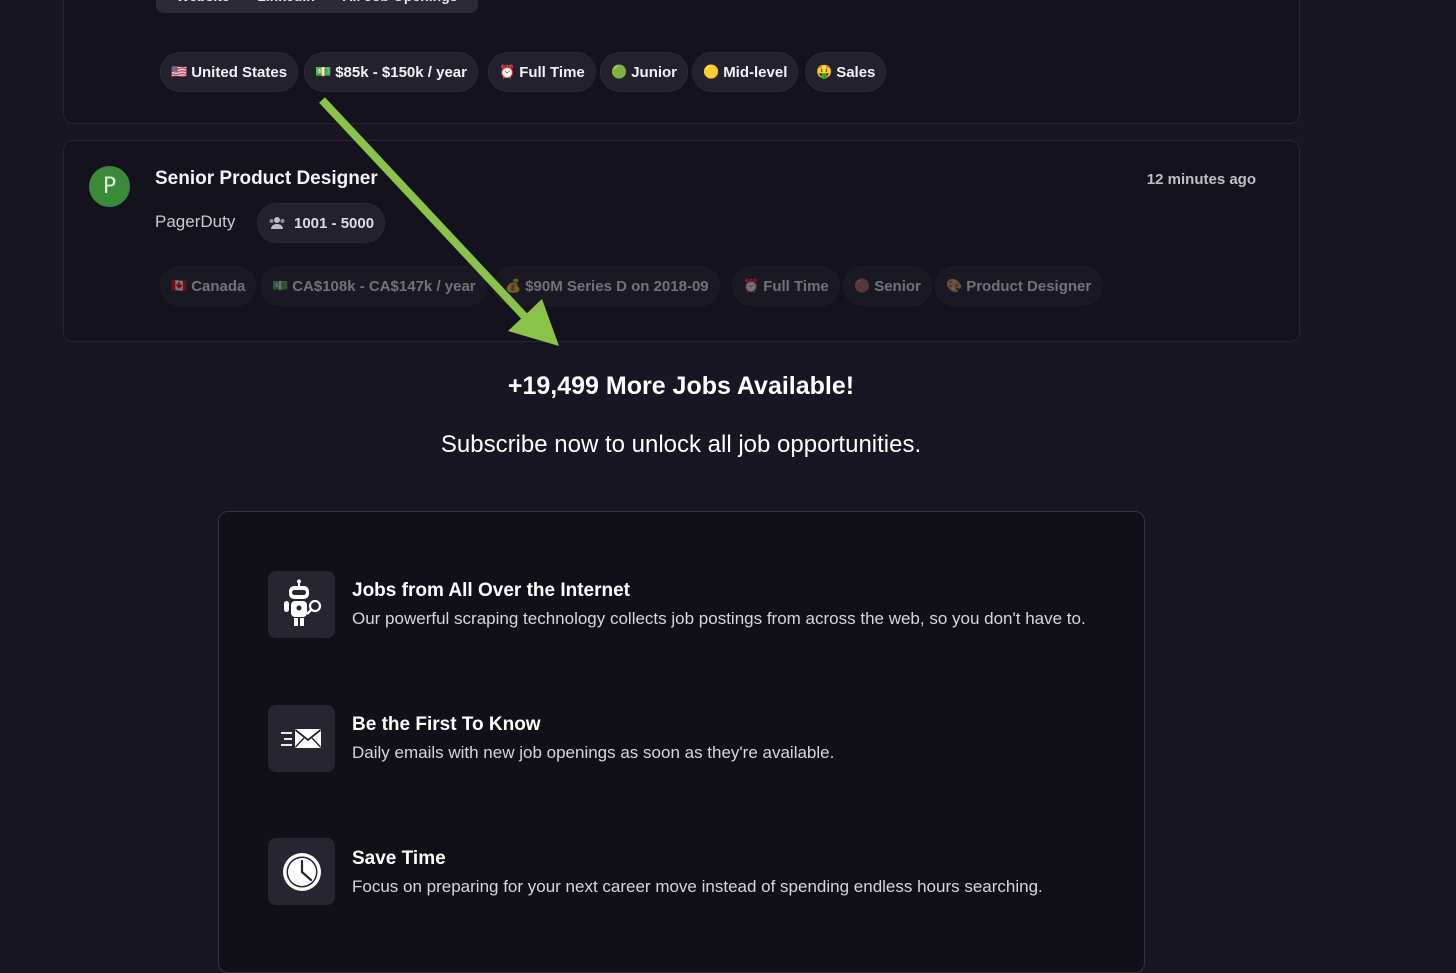 This screenshot has height=973, width=1456. Describe the element at coordinates (286, 6) in the screenshot. I see `linkedin-button: LinkedIn` at that location.